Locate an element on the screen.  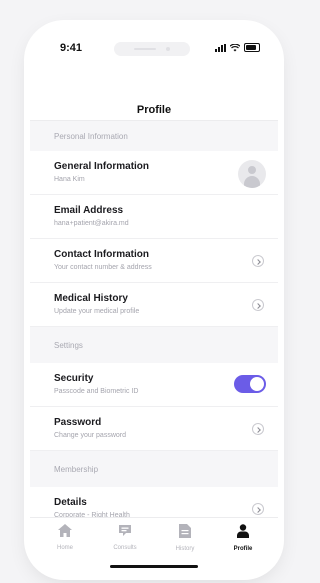
row-title: Medical History is located at coordinates (91, 298).